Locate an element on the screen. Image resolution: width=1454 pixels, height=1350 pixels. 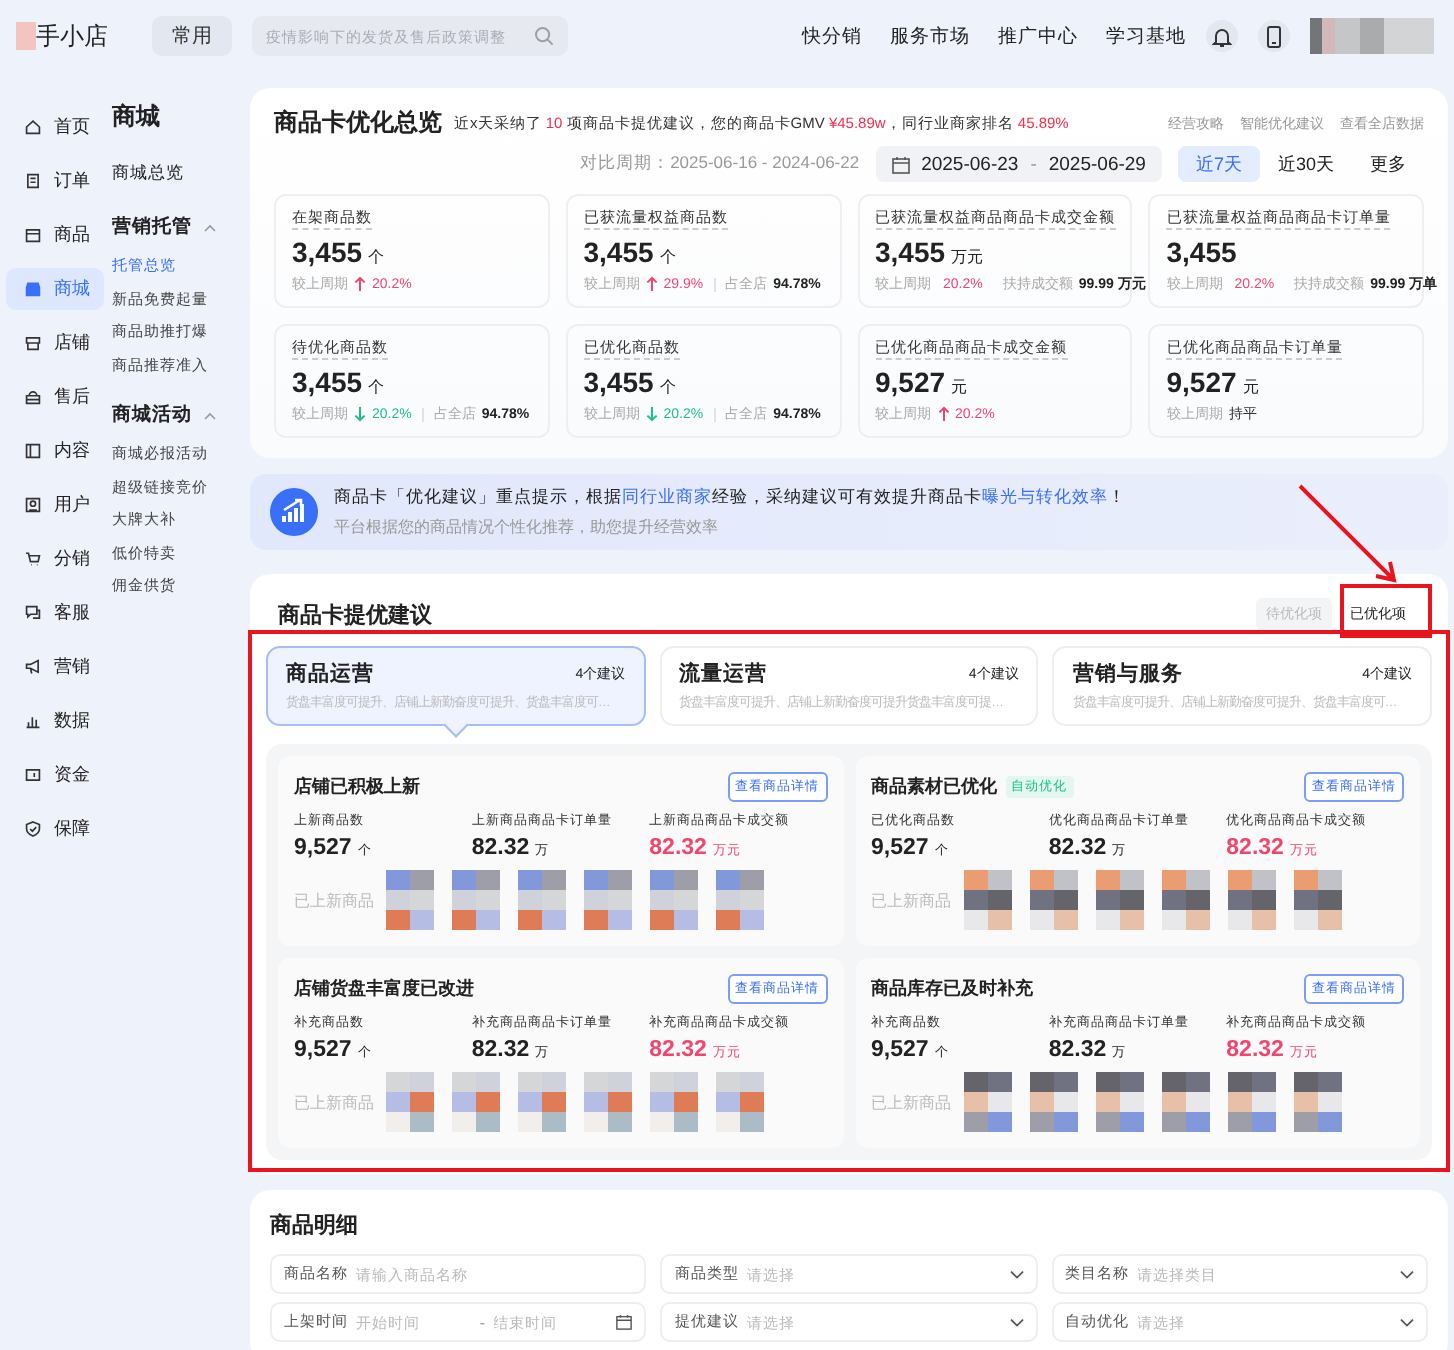
phone-icon is located at coordinates (1274, 36).